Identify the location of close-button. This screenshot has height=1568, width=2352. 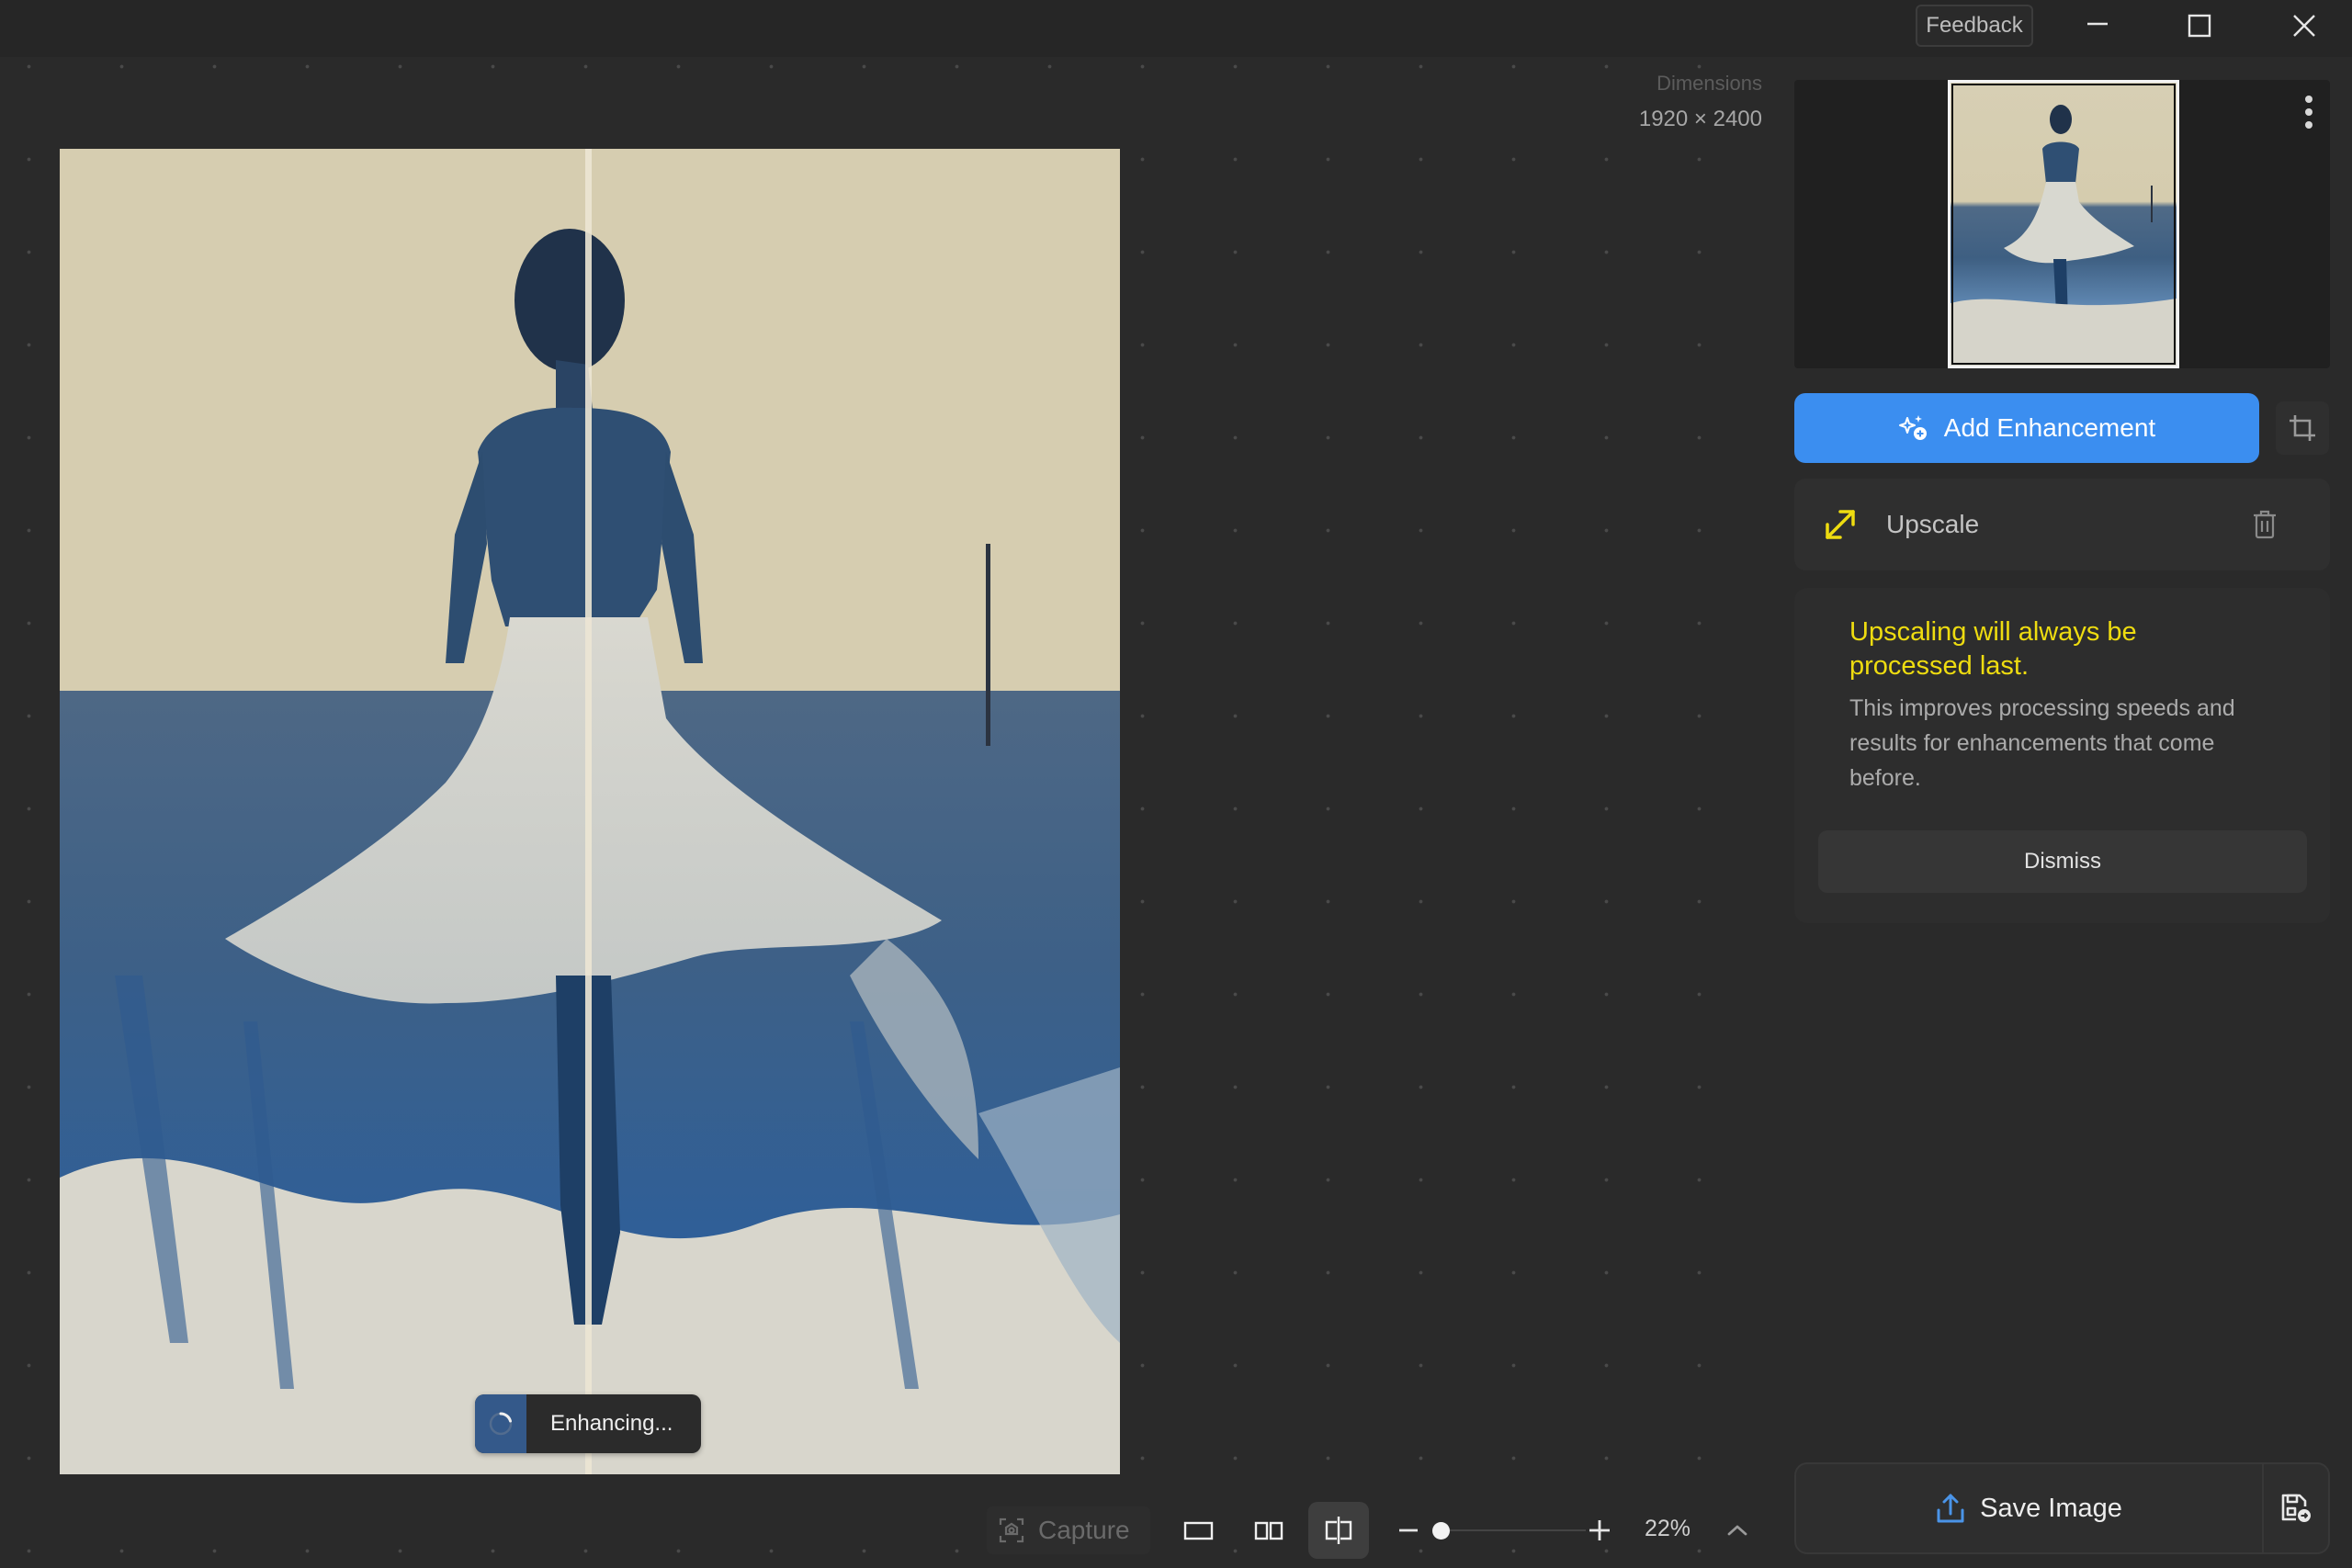
(2305, 26).